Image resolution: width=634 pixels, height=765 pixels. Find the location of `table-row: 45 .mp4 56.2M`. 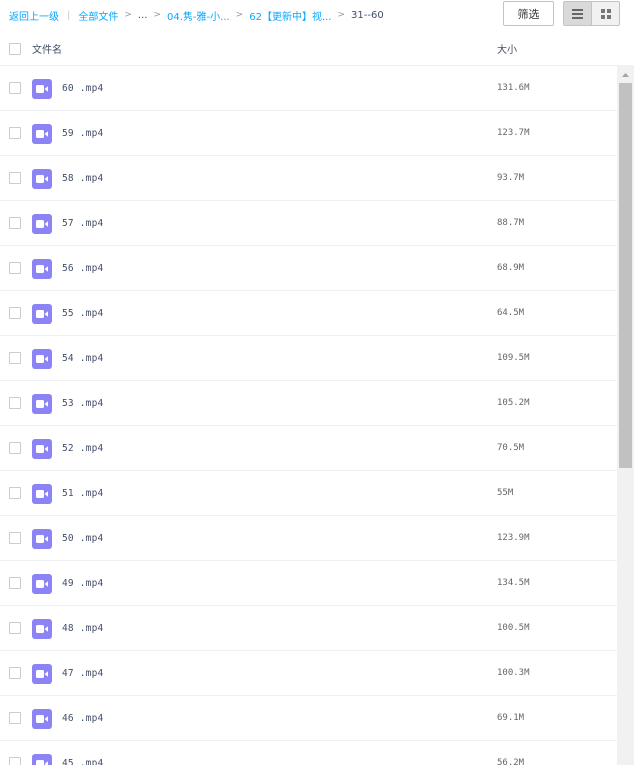

table-row: 45 .mp4 56.2M is located at coordinates (308, 753).